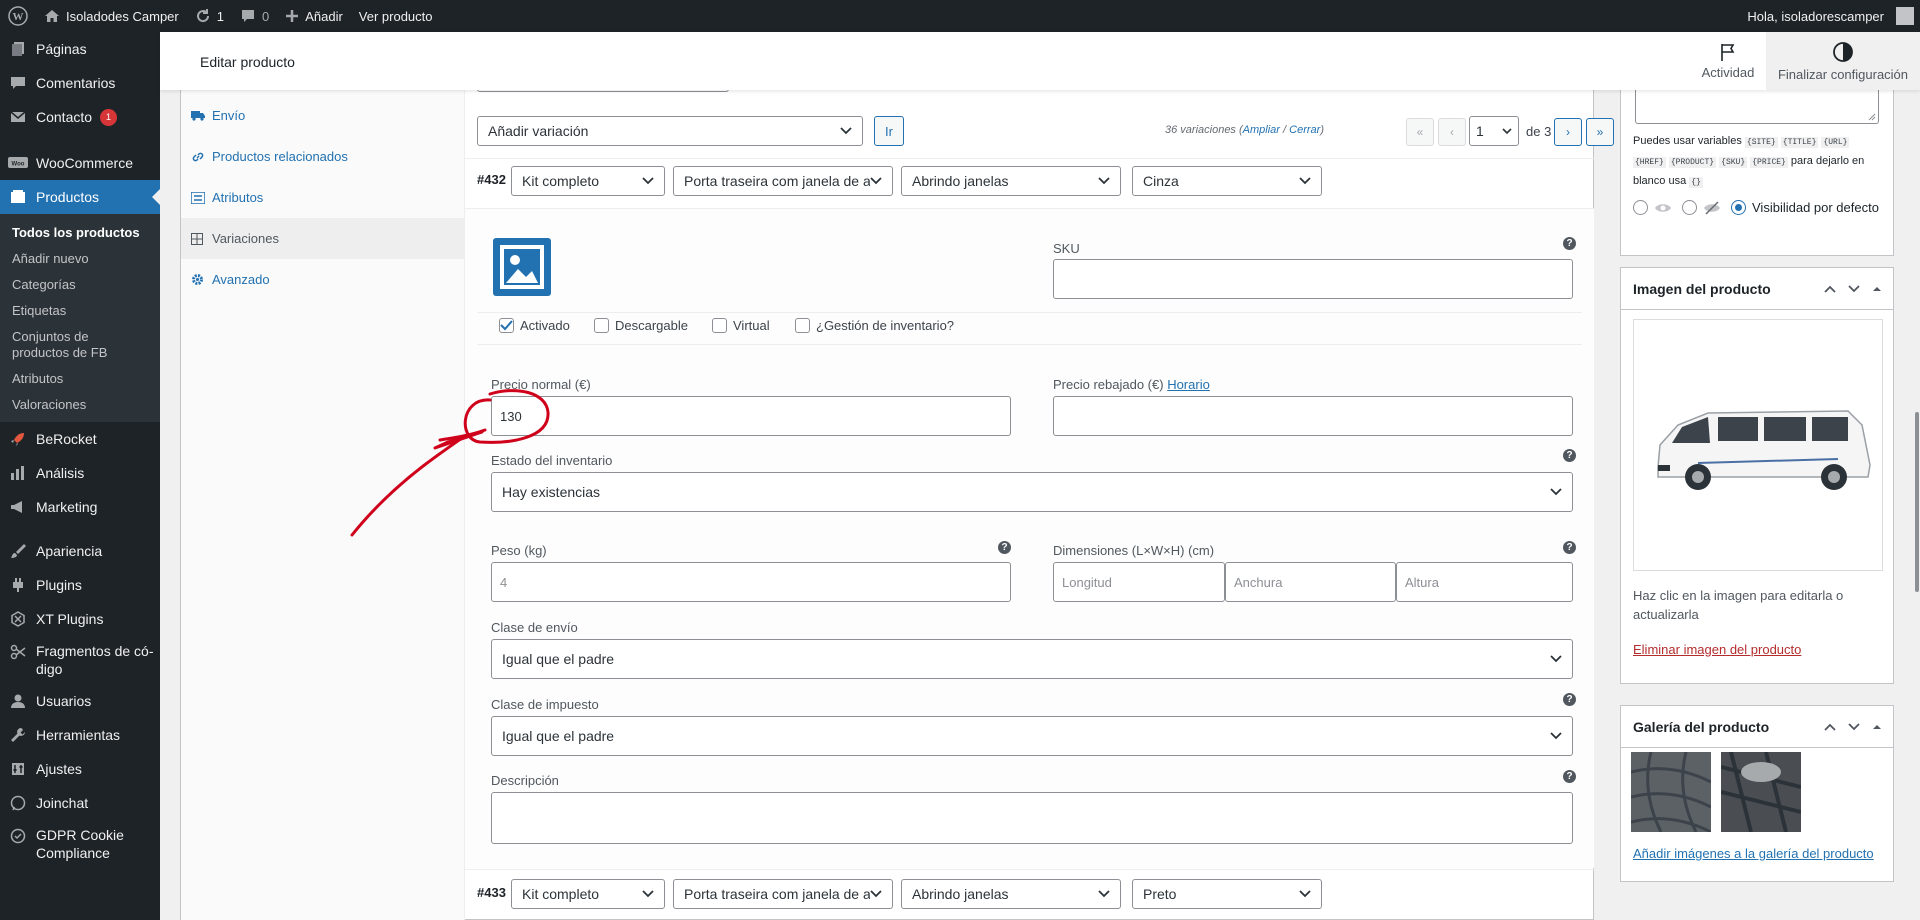  Describe the element at coordinates (1188, 384) in the screenshot. I see `schedule-link: Horario` at that location.